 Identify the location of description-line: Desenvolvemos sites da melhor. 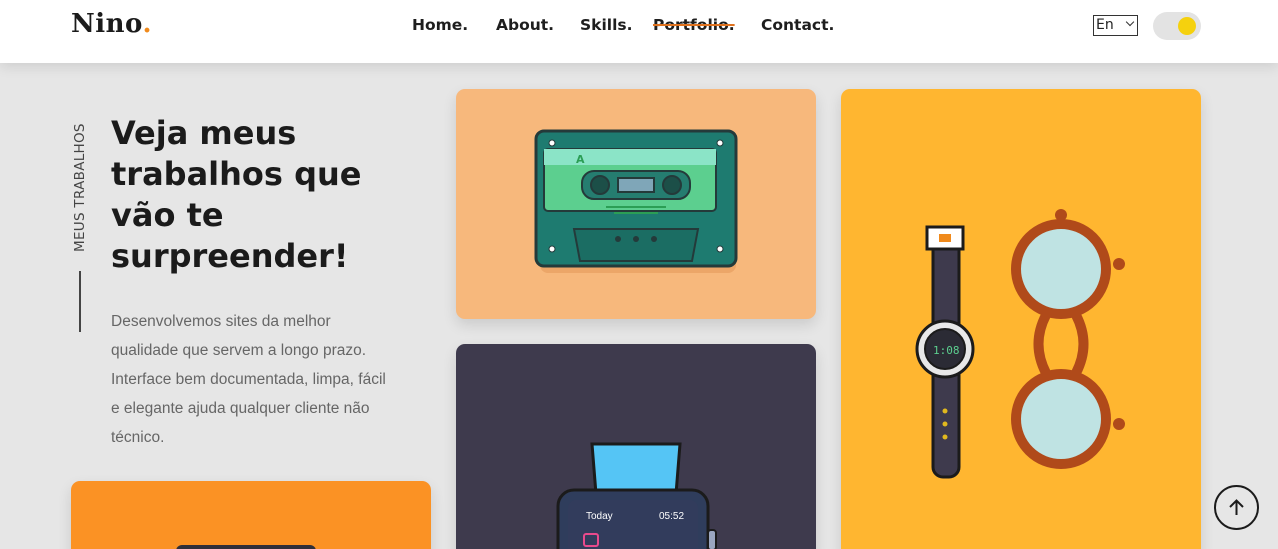
(221, 321).